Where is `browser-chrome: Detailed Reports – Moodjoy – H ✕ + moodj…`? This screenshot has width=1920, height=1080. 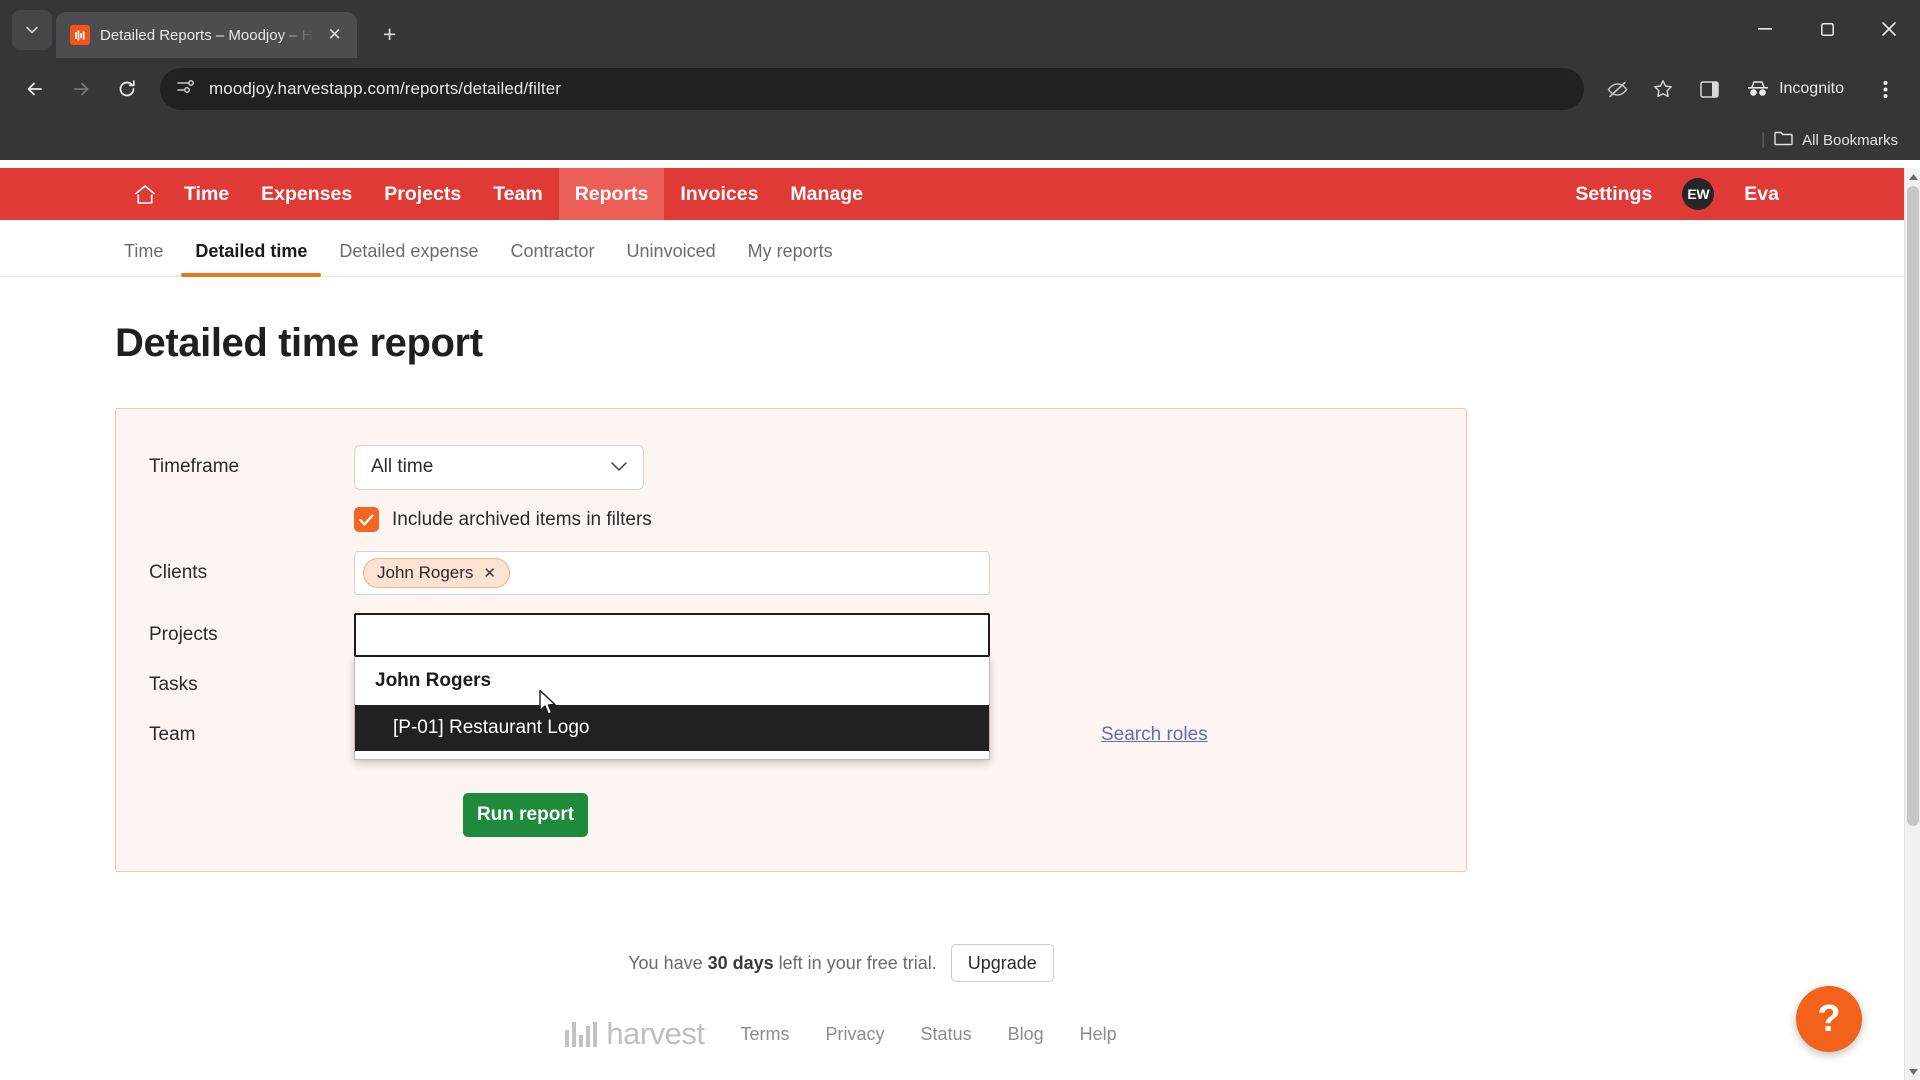
browser-chrome: Detailed Reports – Moodjoy – H ✕ + moodj… is located at coordinates (960, 80).